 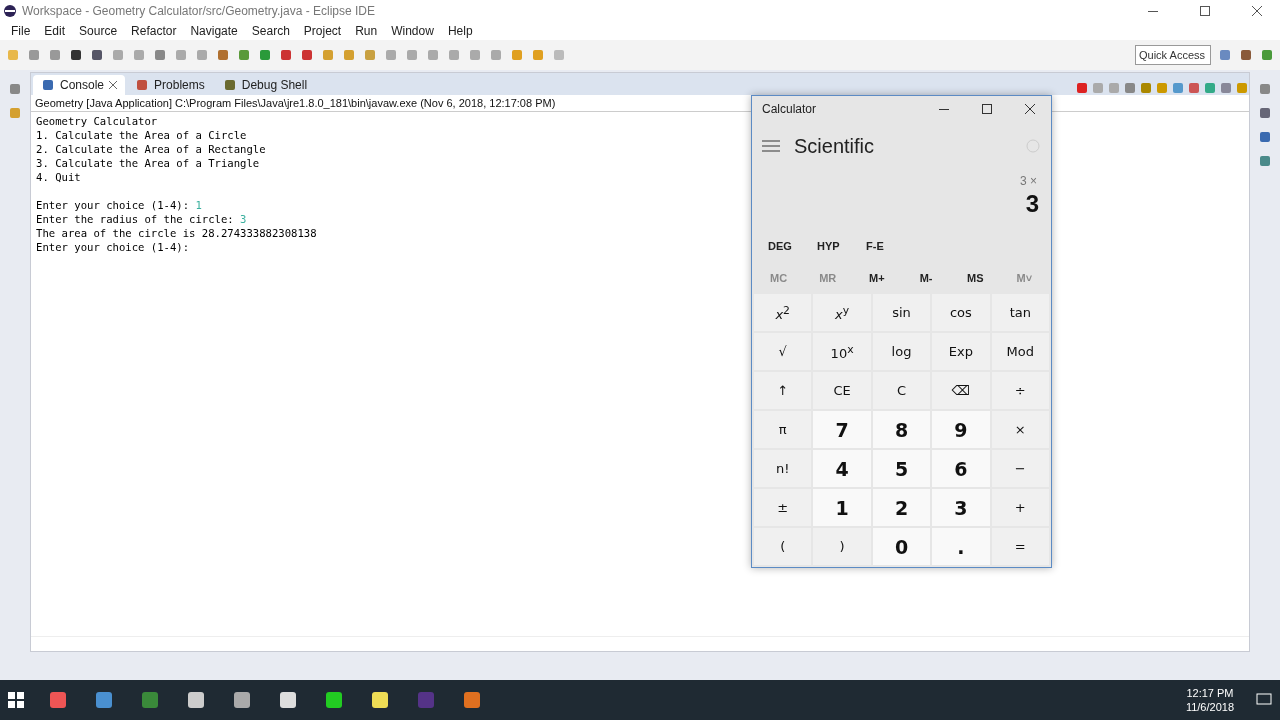 What do you see at coordinates (265, 85) in the screenshot?
I see `view-tab: Debug Shell` at bounding box center [265, 85].